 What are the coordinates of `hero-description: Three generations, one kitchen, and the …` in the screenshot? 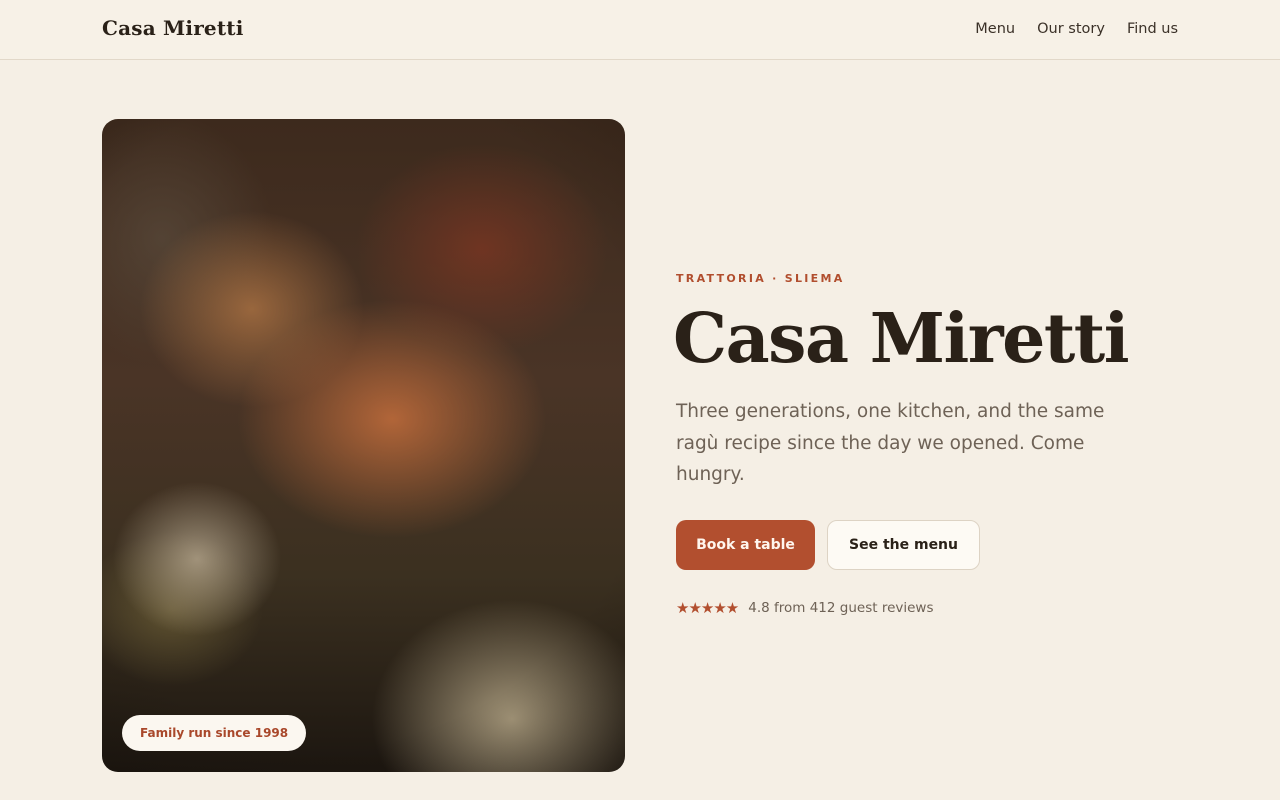 It's located at (890, 443).